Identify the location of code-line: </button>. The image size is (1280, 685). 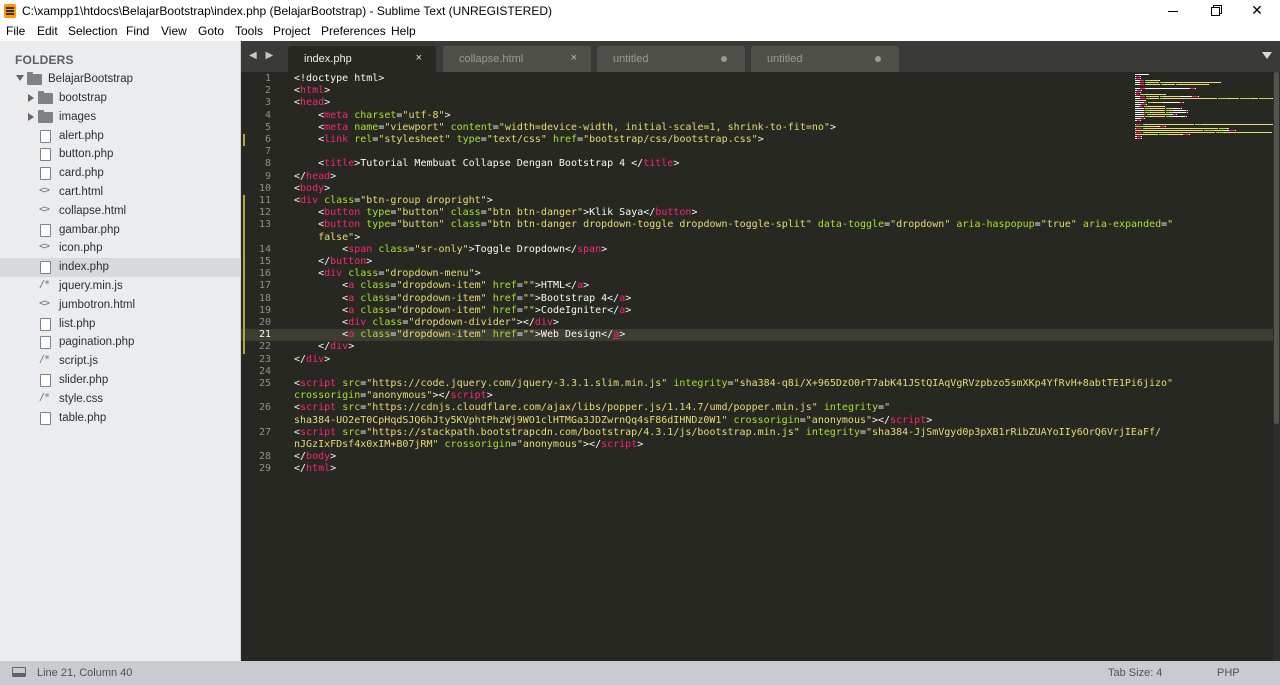
(333, 261).